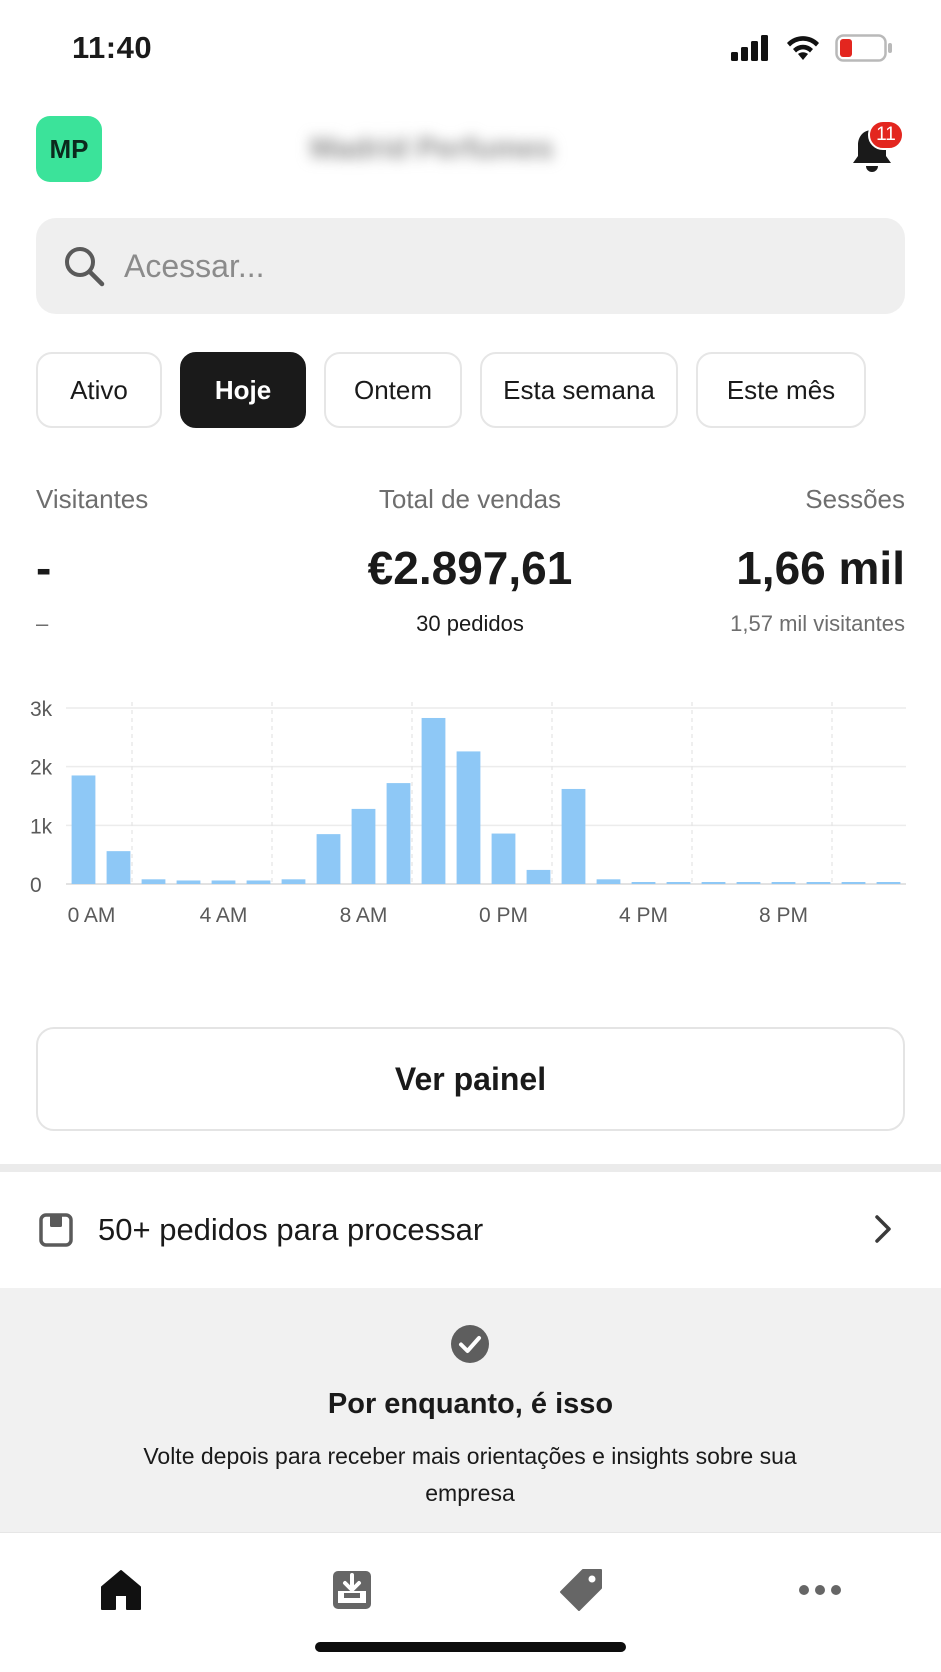  Describe the element at coordinates (803, 48) in the screenshot. I see `wifi-icon` at that location.